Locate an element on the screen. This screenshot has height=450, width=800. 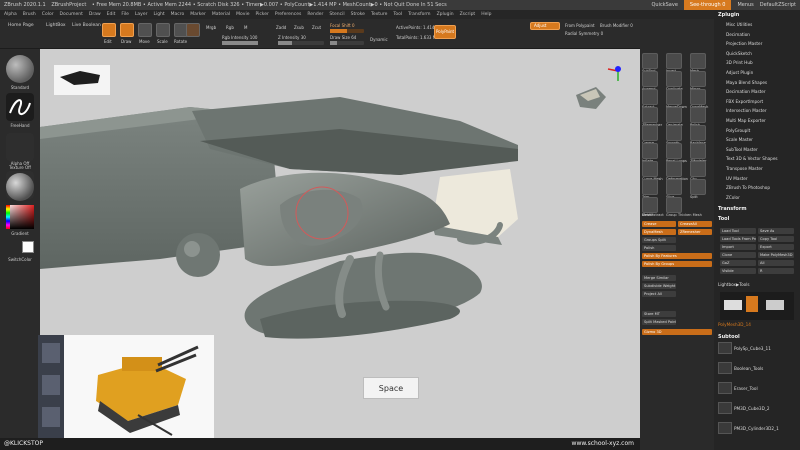
tool-button: Clone is located at coordinates (738, 255).